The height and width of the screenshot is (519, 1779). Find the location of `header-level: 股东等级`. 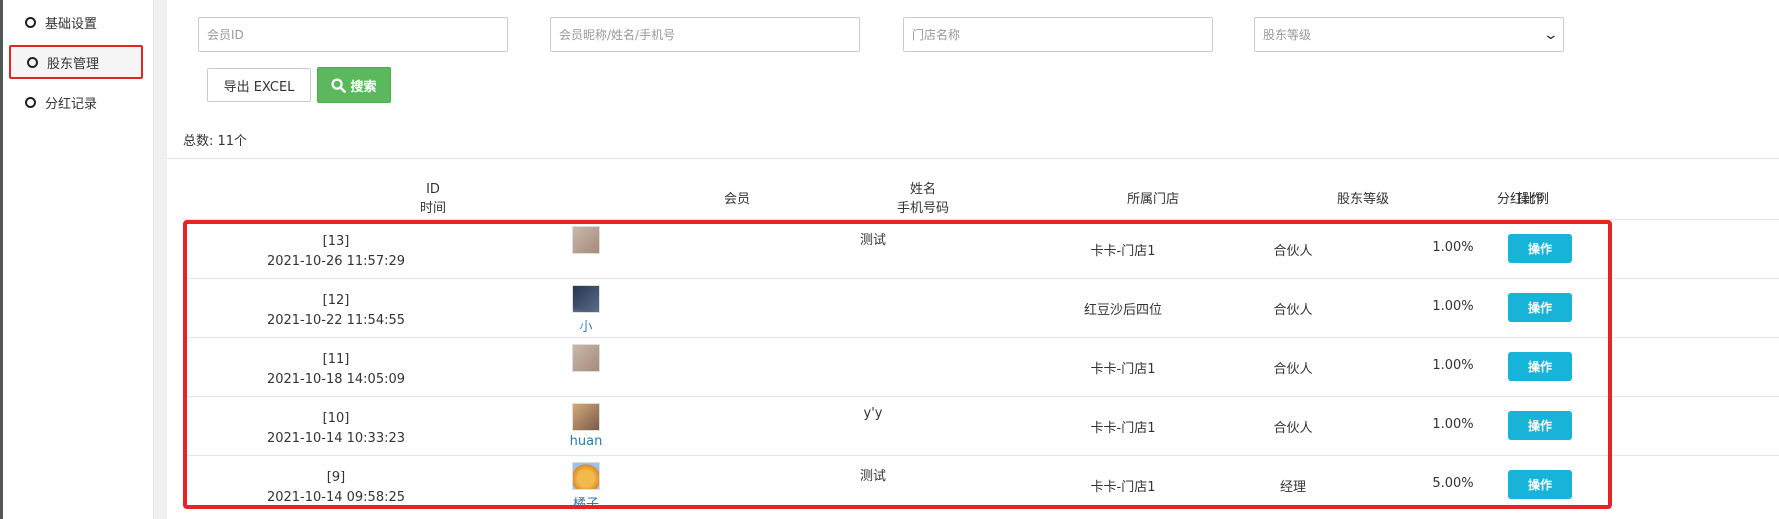

header-level: 股东等级 is located at coordinates (1362, 199).